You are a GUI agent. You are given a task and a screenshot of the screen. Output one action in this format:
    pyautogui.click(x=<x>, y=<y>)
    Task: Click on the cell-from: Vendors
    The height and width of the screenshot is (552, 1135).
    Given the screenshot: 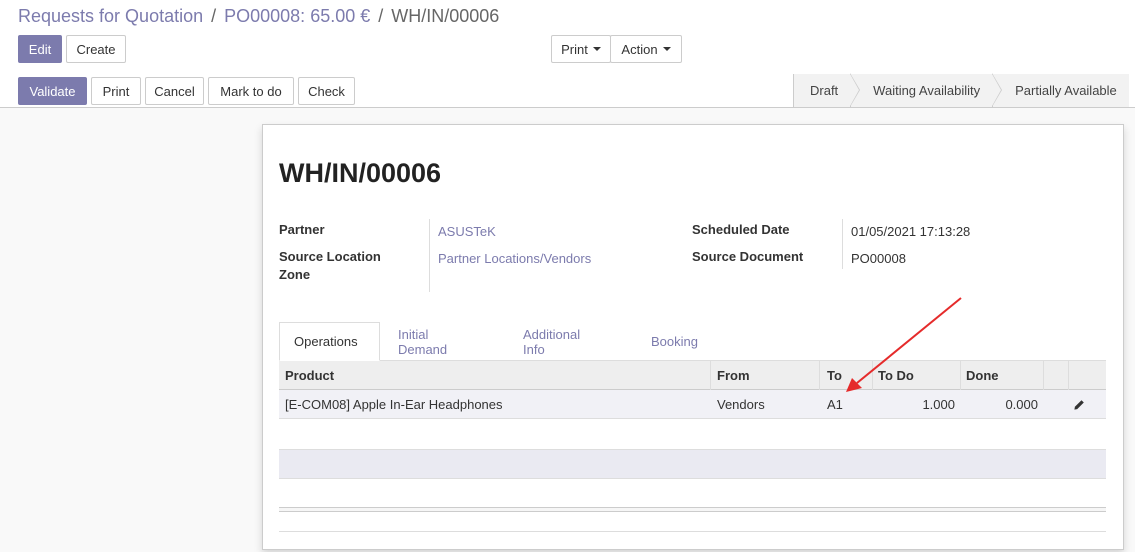 What is the action you would take?
    pyautogui.click(x=741, y=404)
    